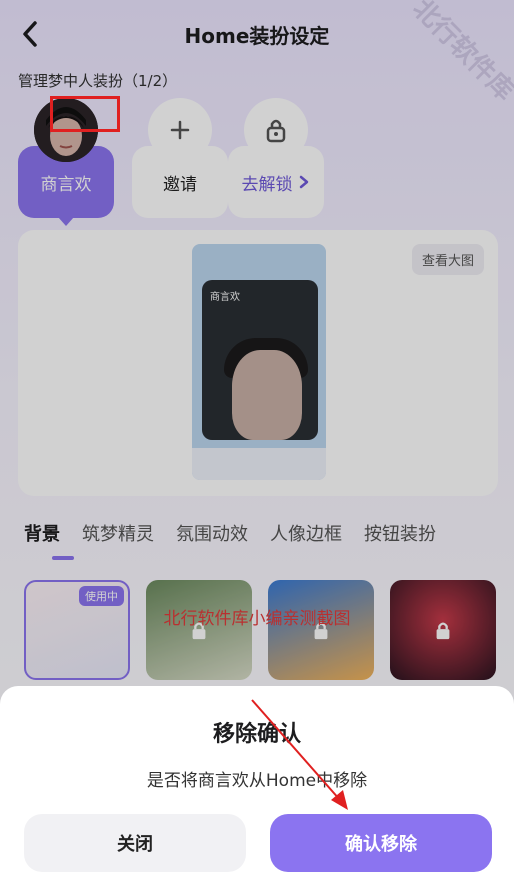 Image resolution: width=514 pixels, height=881 pixels. What do you see at coordinates (257, 781) in the screenshot?
I see `dialog-message: 是否将商言欢从Home中移除` at bounding box center [257, 781].